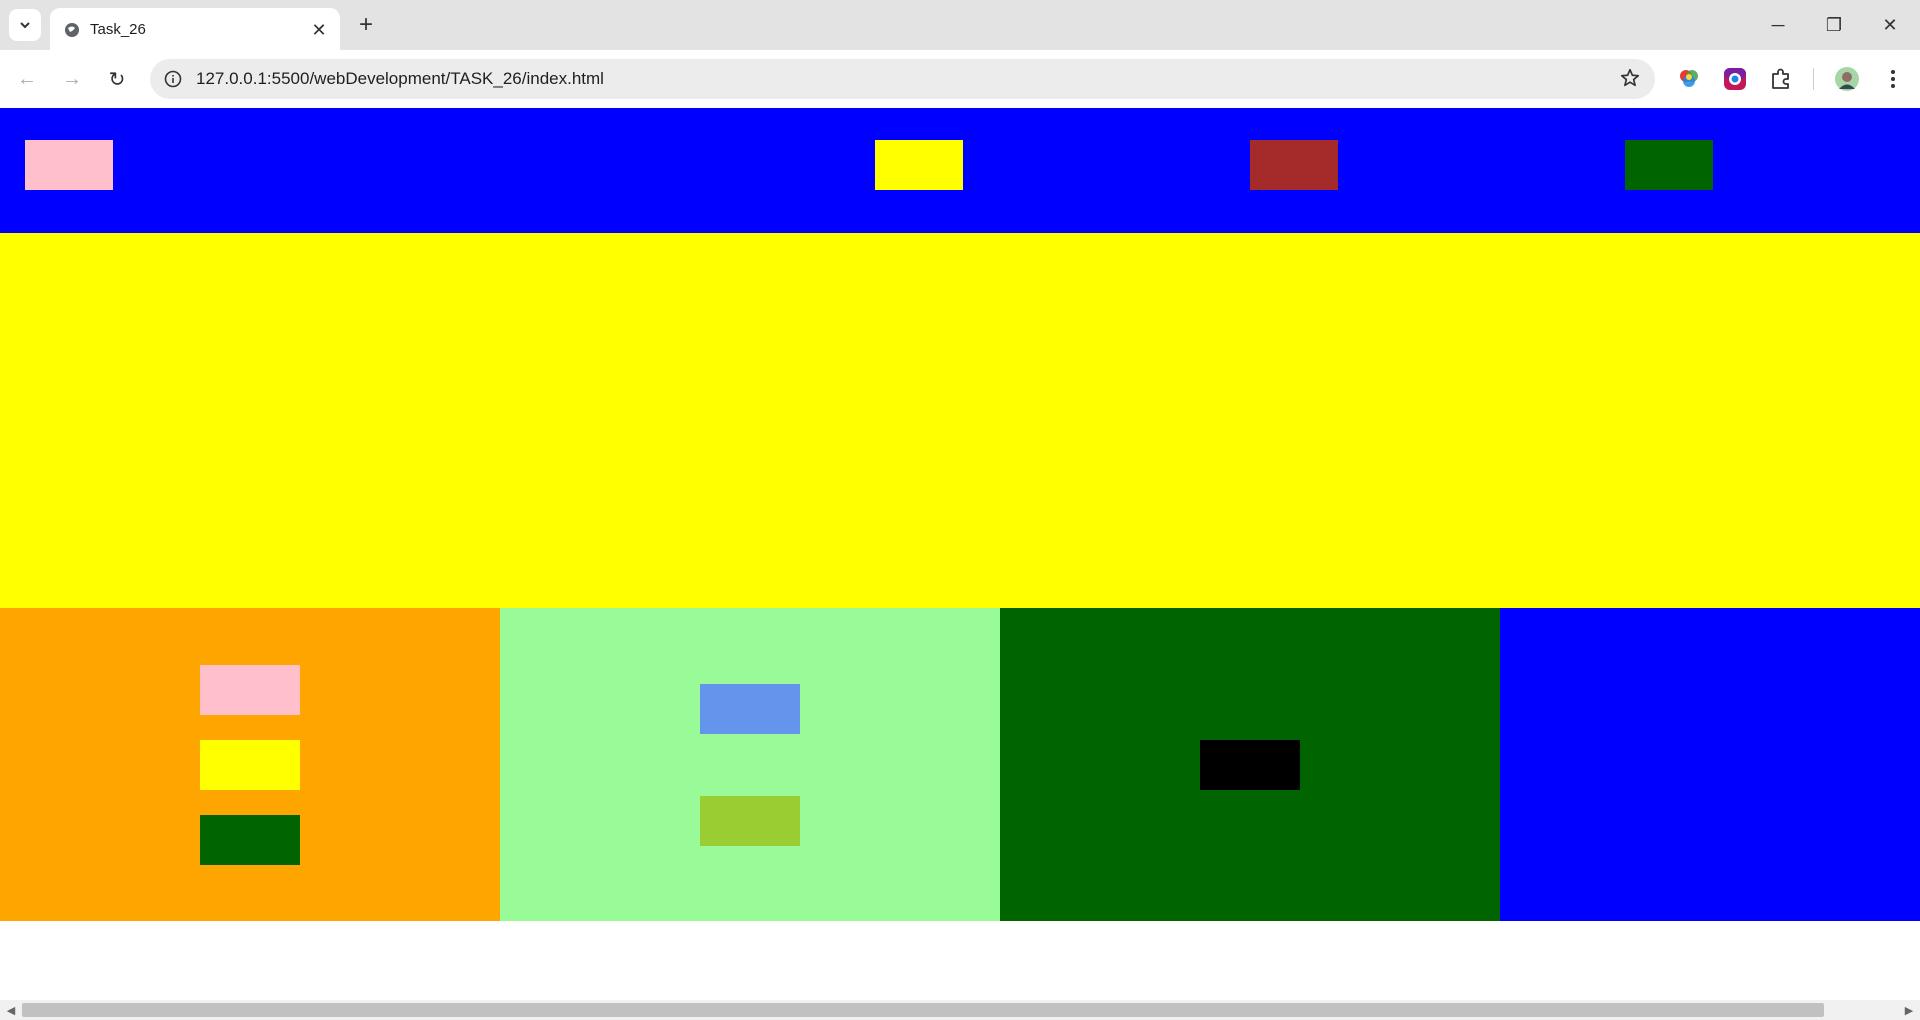  I want to click on back-button: ←, so click(27, 79).